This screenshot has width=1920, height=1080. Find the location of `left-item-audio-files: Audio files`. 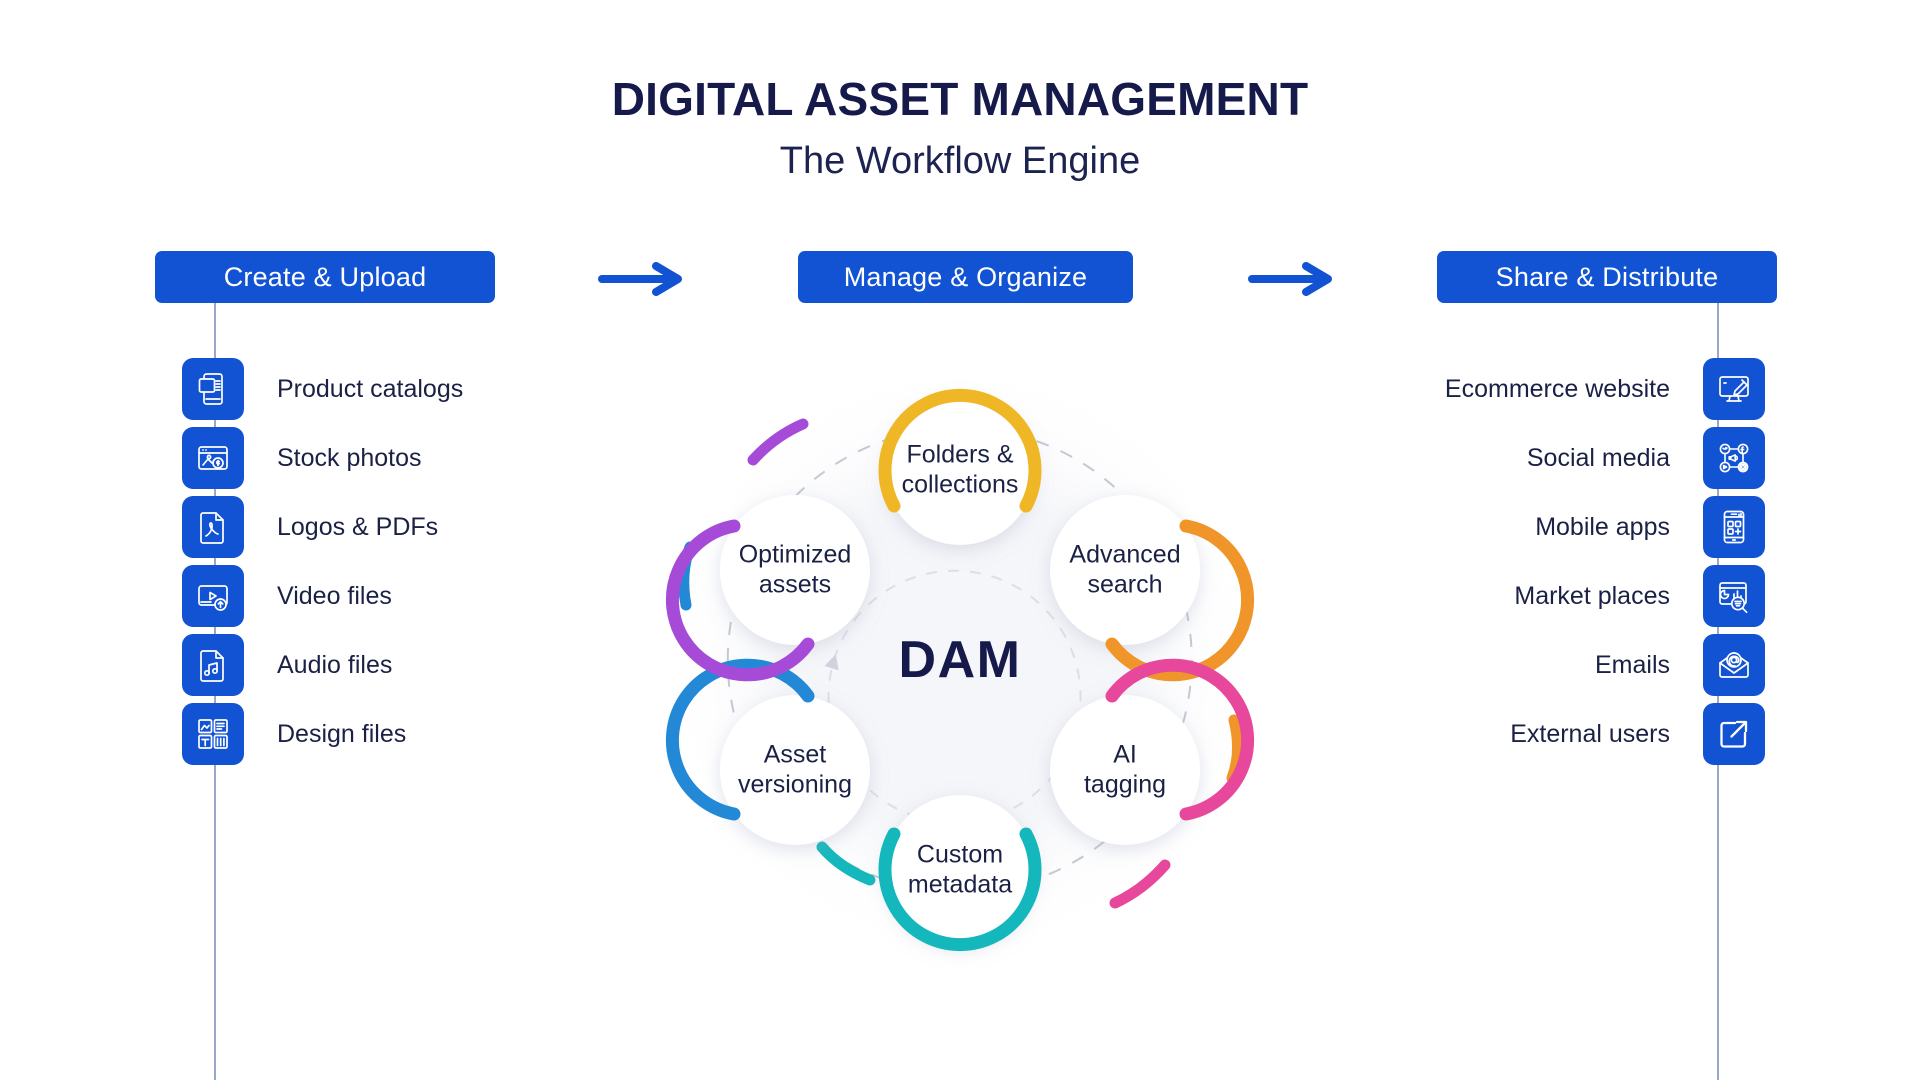

left-item-audio-files: Audio files is located at coordinates (287, 665).